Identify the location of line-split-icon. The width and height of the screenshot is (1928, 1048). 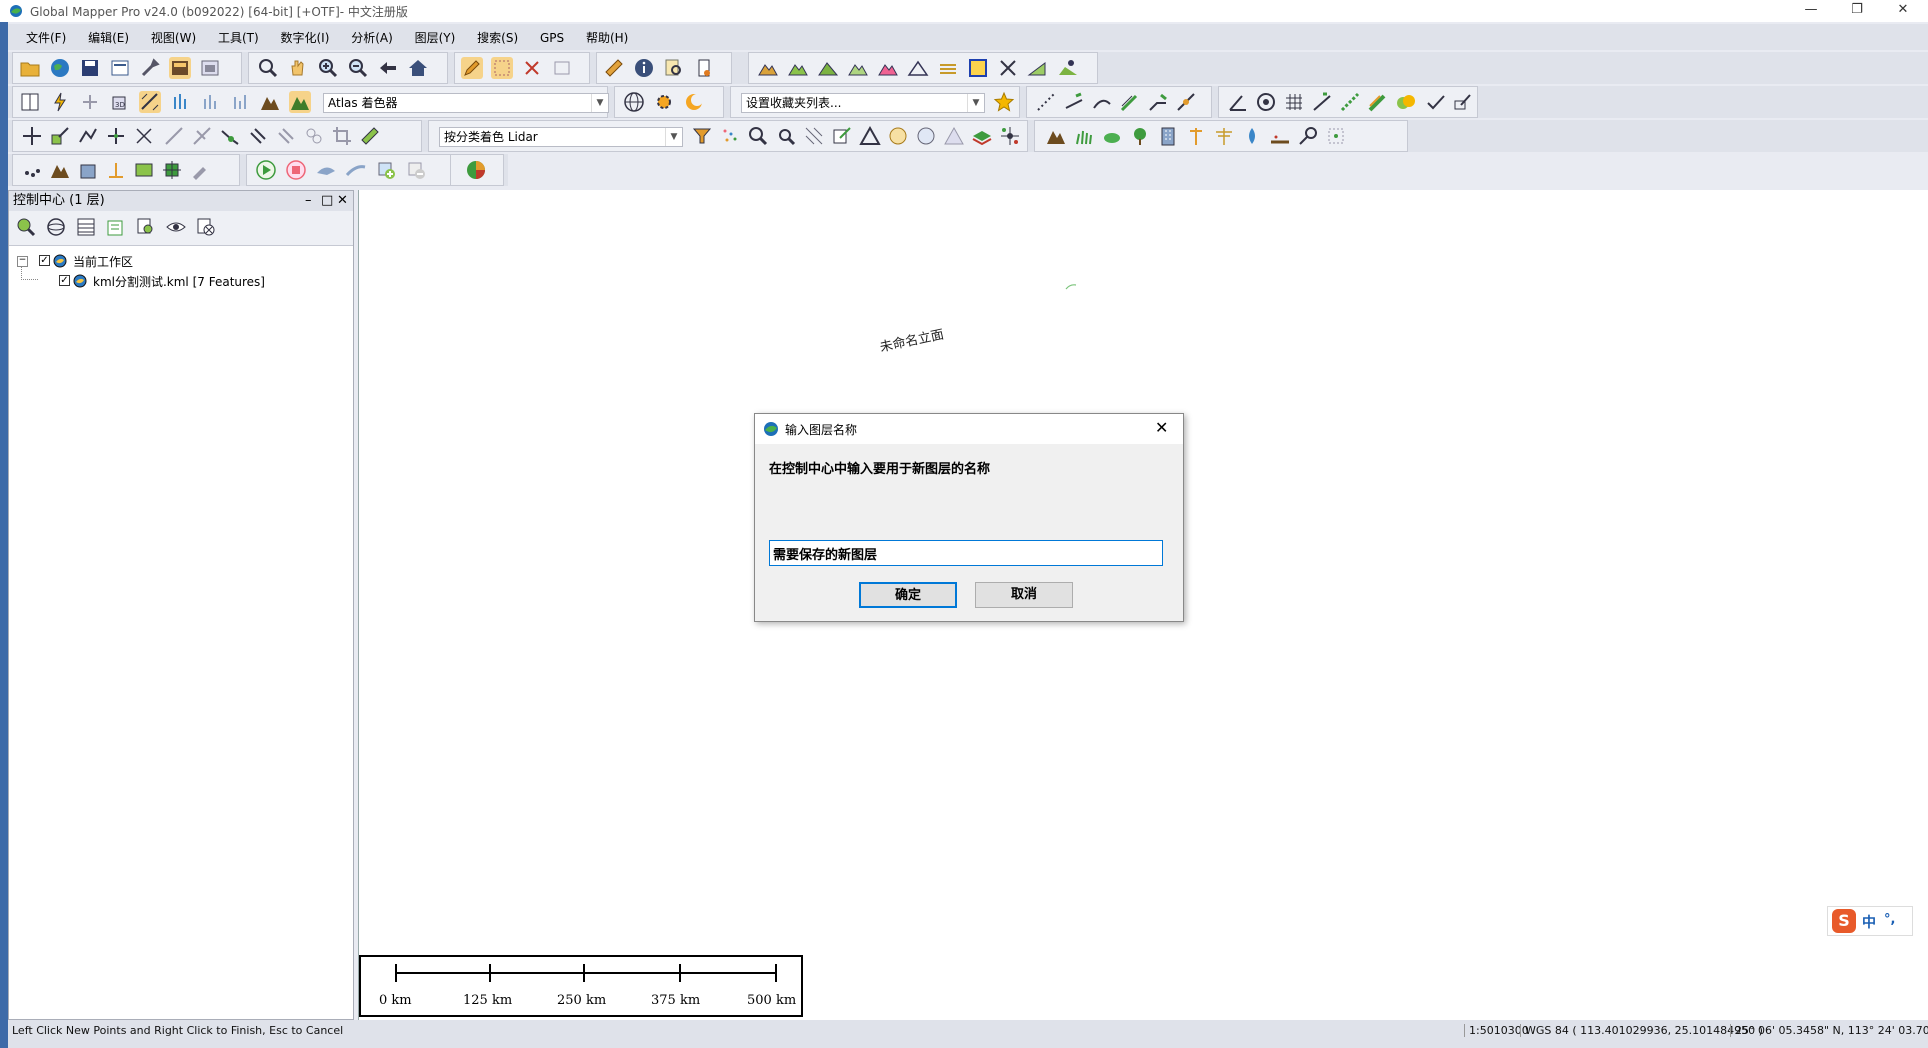
(1186, 102).